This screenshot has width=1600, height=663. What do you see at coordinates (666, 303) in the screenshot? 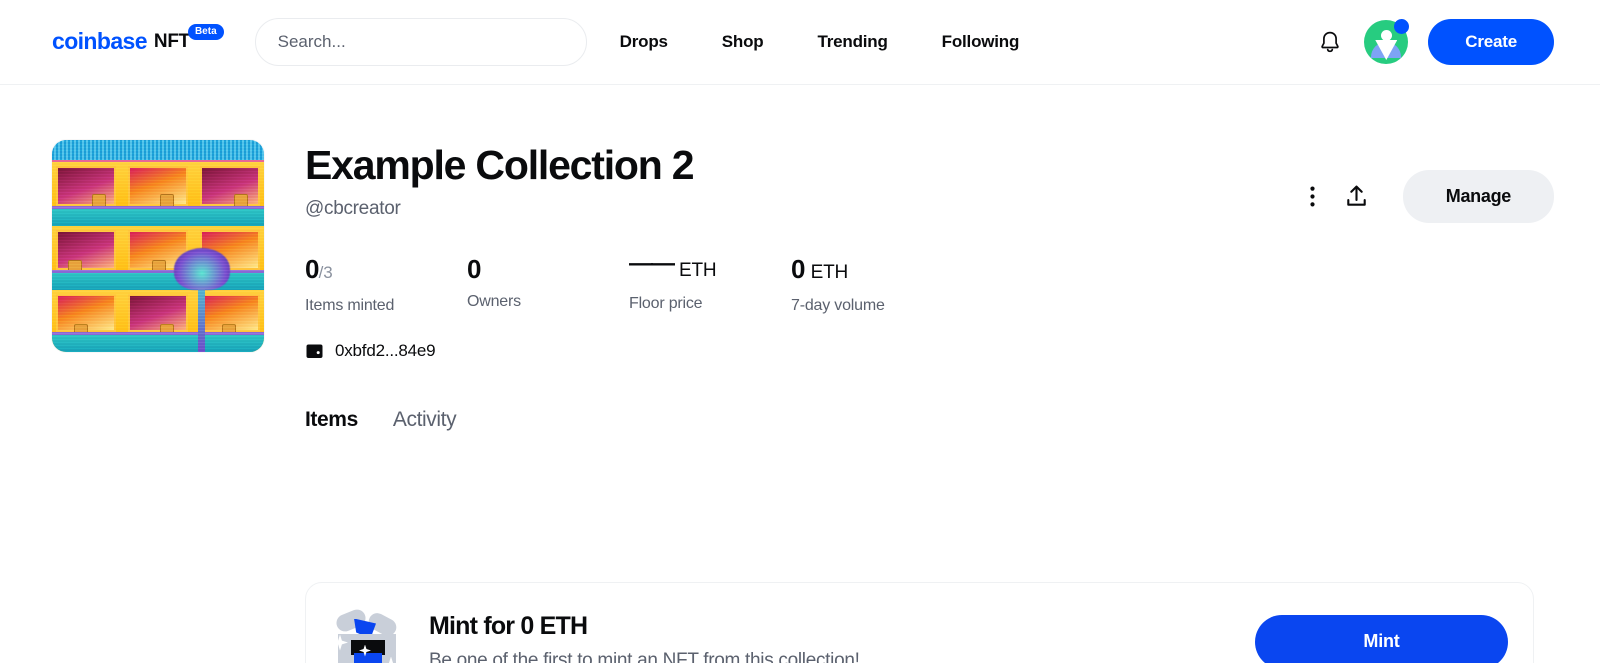
I see `stat-floor-price-label: Floor price` at bounding box center [666, 303].